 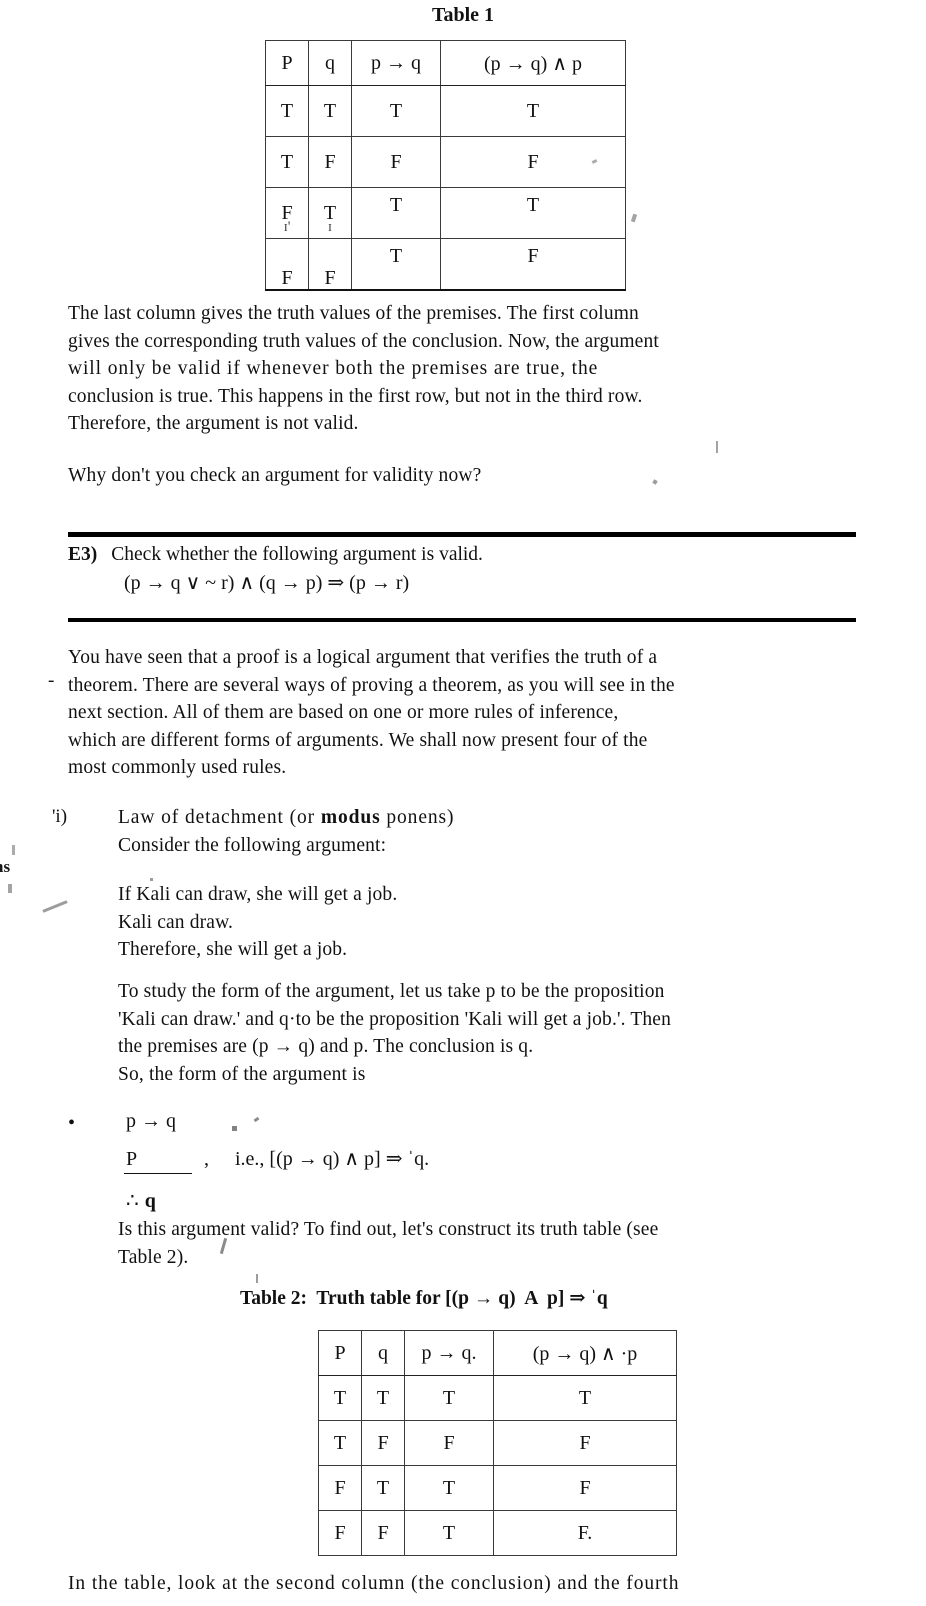 I want to click on table-row: F F T F, so click(x=445, y=264).